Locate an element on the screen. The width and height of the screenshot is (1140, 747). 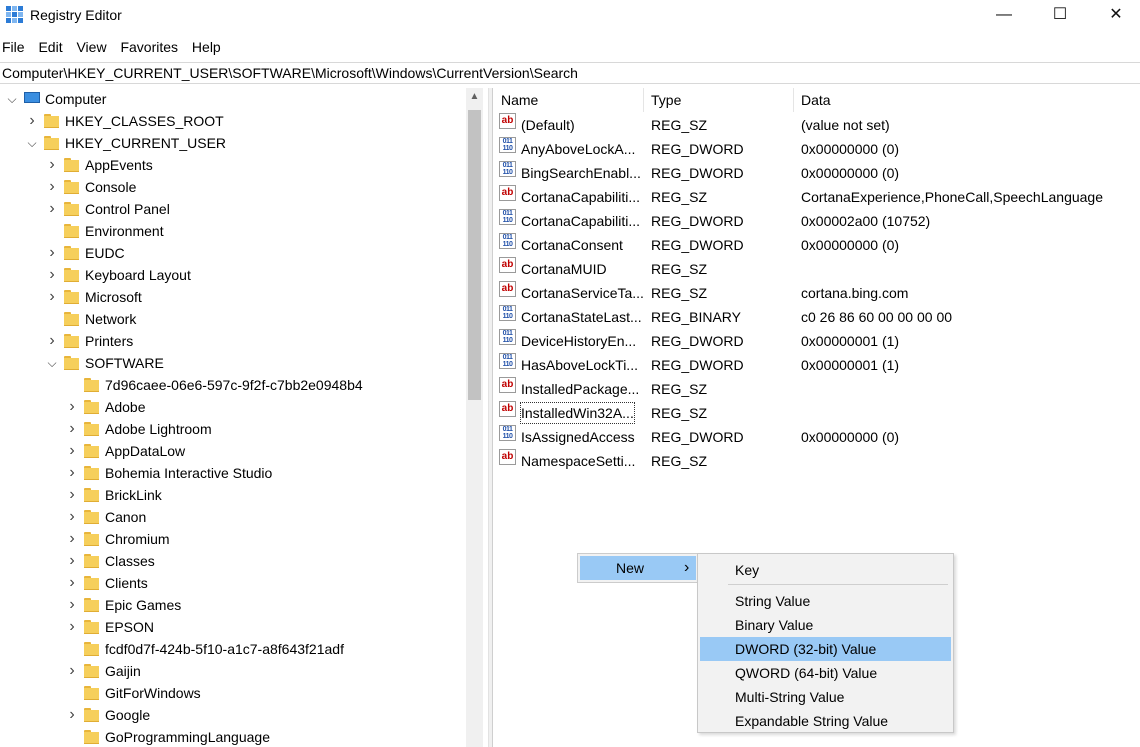
pane-splitter is located at coordinates (490, 417).